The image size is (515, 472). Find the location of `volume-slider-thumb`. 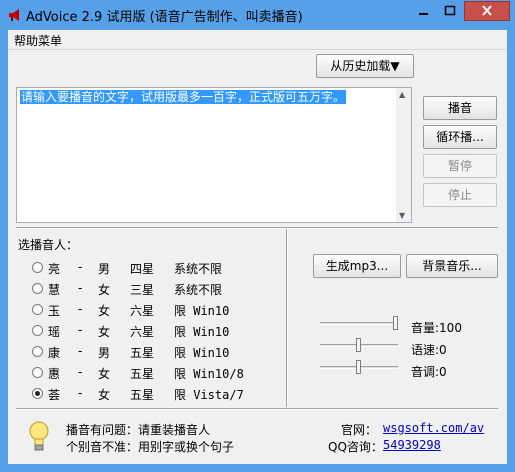

volume-slider-thumb is located at coordinates (395, 323).